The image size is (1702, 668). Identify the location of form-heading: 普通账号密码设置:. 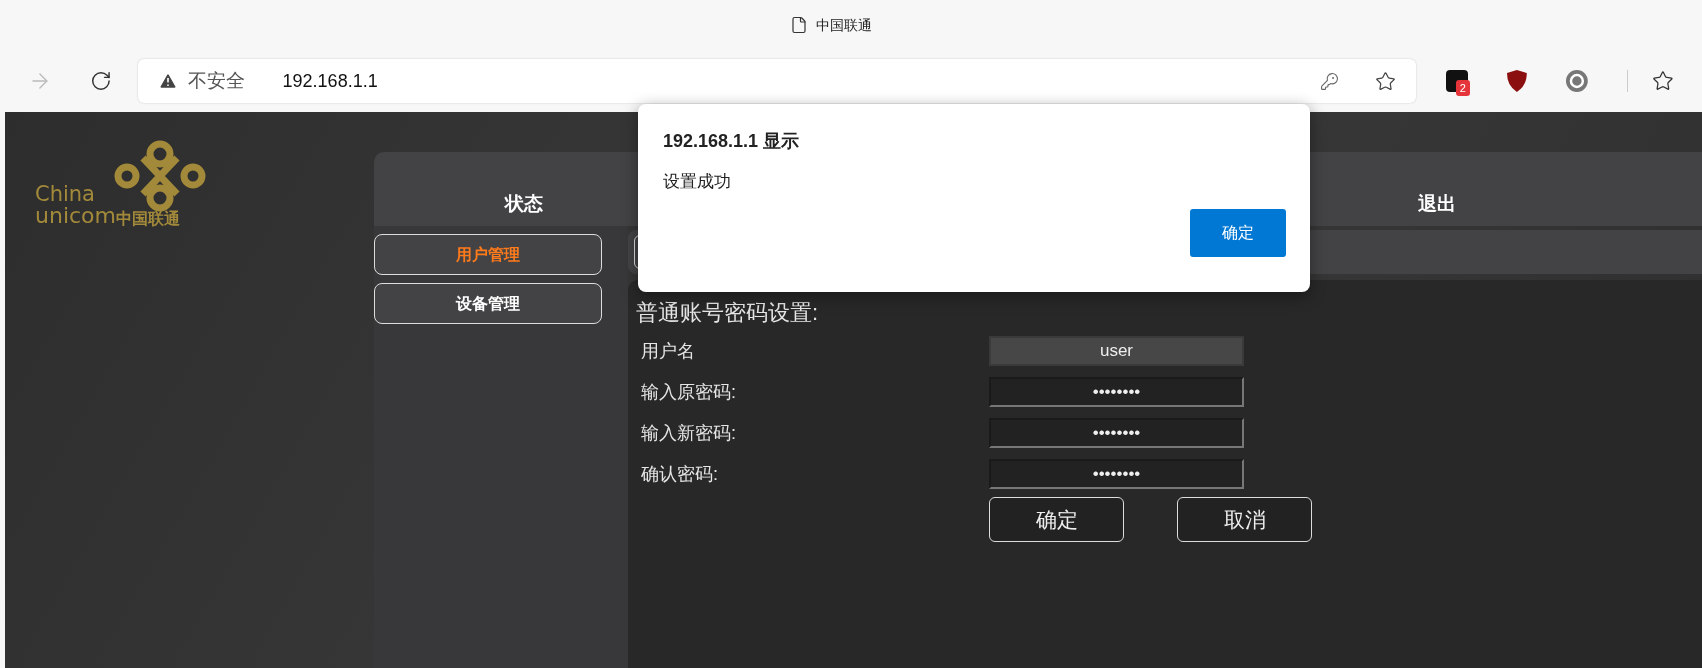
(728, 313).